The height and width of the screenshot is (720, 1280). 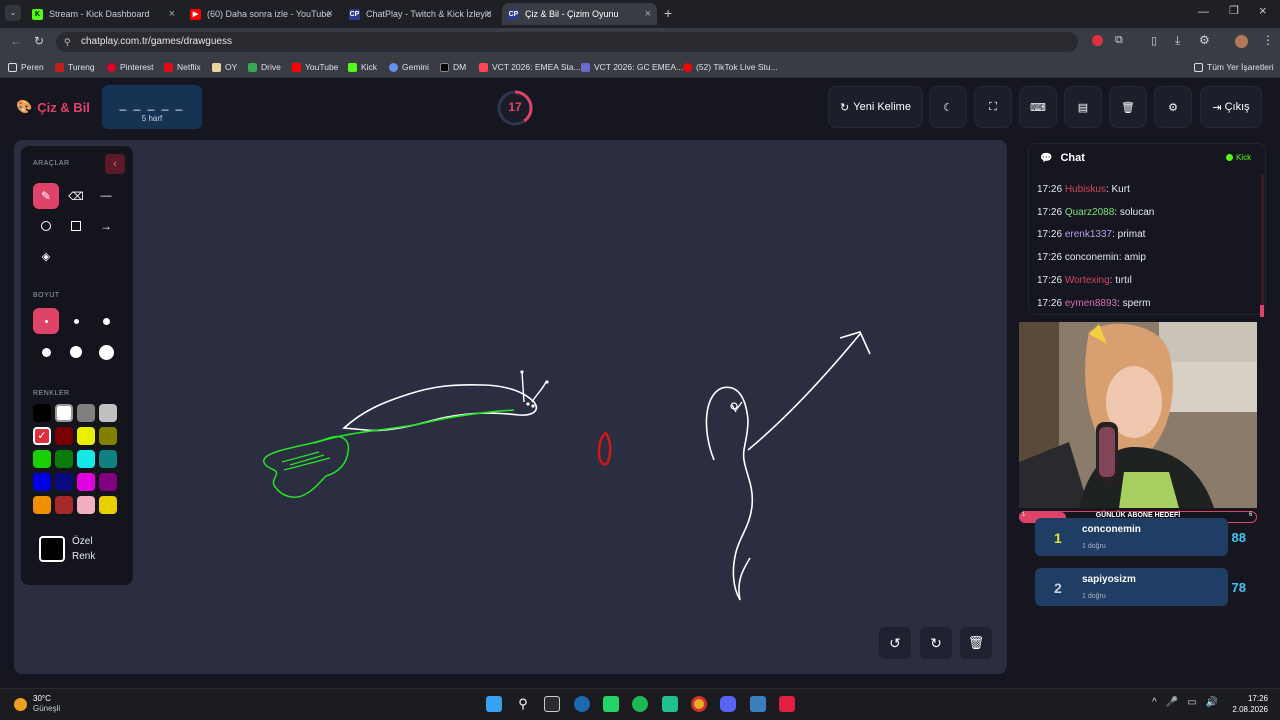 I want to click on eraser-tool: ⌫, so click(x=76, y=196).